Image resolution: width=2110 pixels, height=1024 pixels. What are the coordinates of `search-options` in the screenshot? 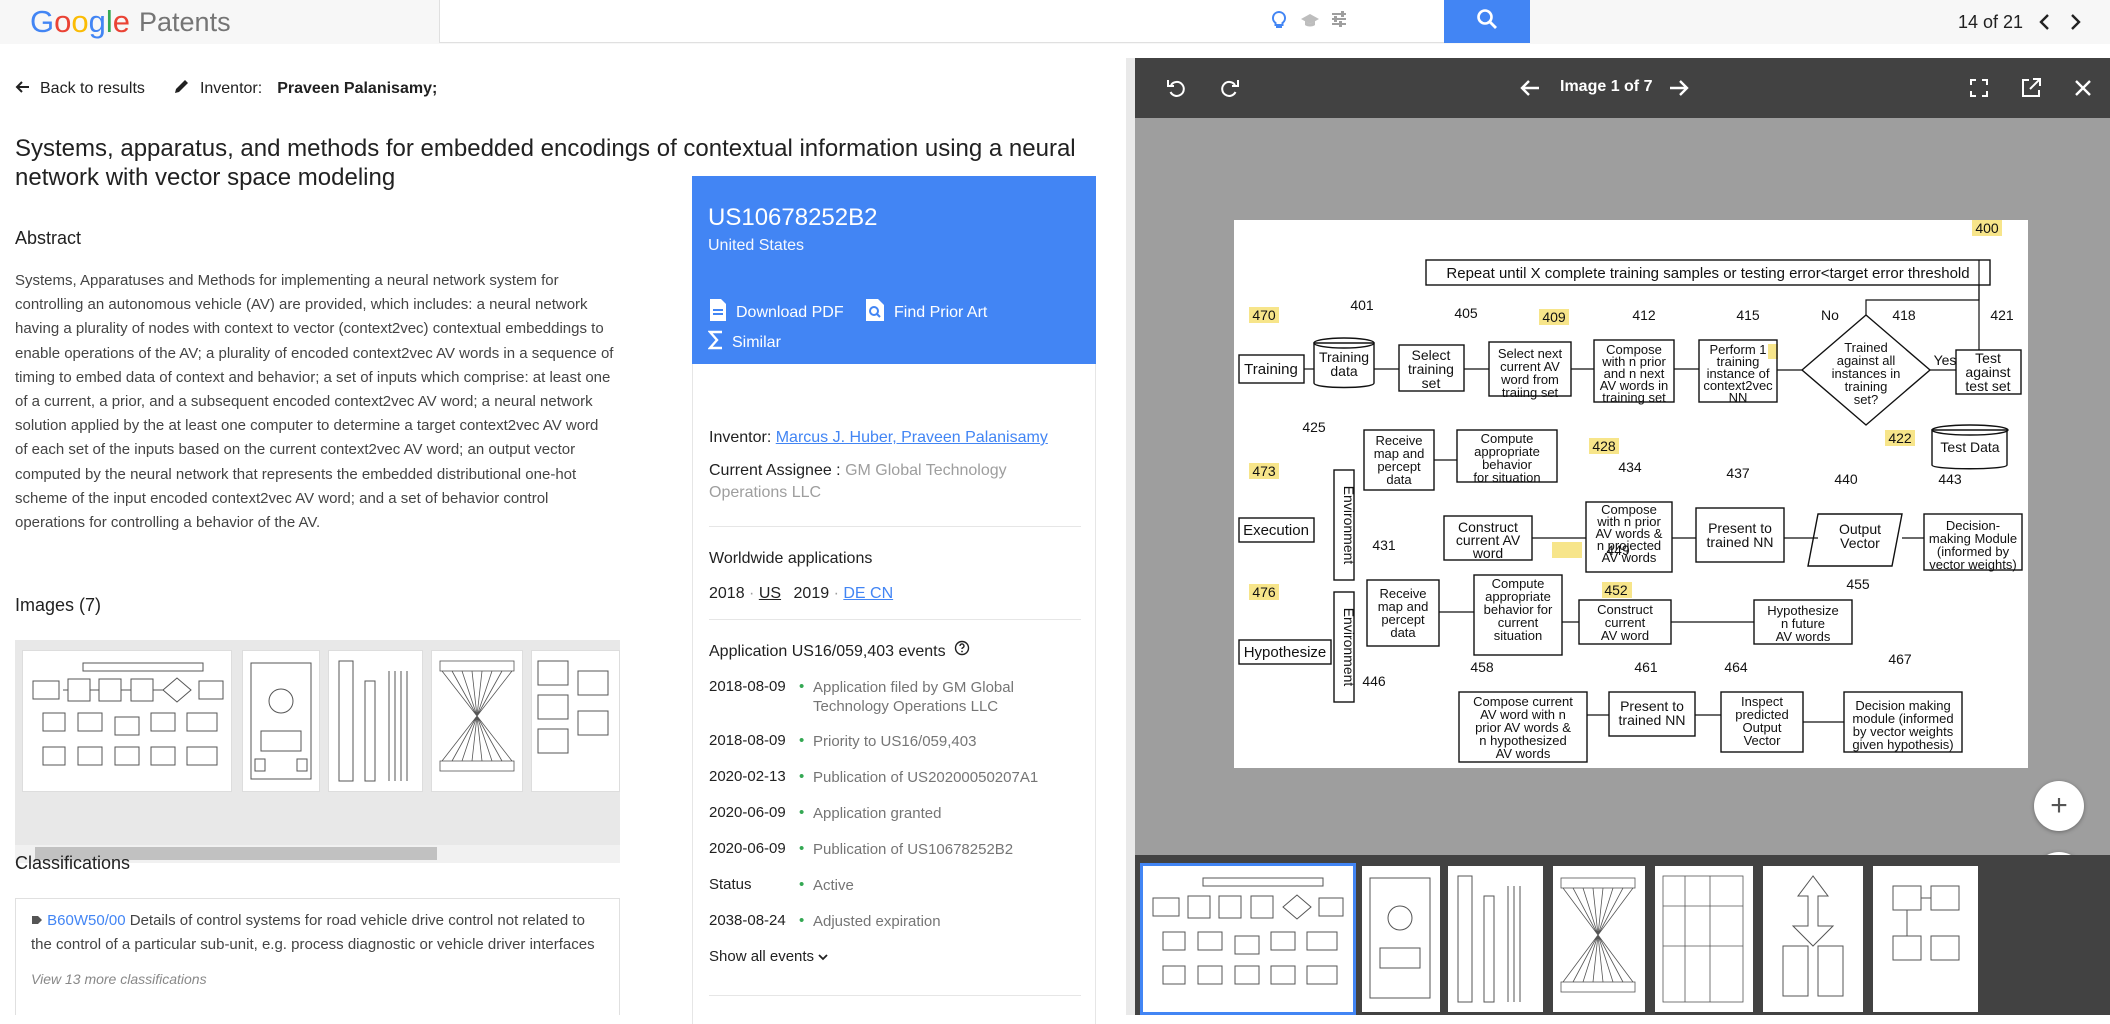 It's located at (1309, 20).